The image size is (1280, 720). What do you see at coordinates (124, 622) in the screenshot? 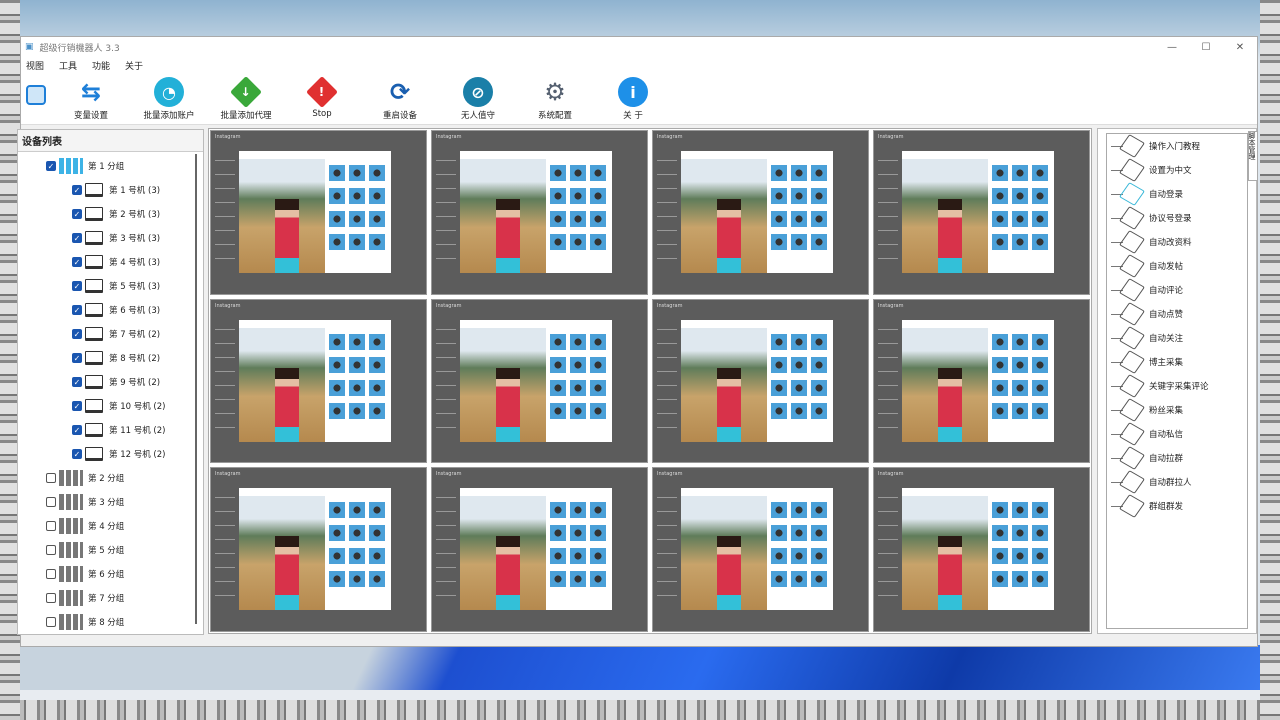
I see `device-group: 第 8 分组` at bounding box center [124, 622].